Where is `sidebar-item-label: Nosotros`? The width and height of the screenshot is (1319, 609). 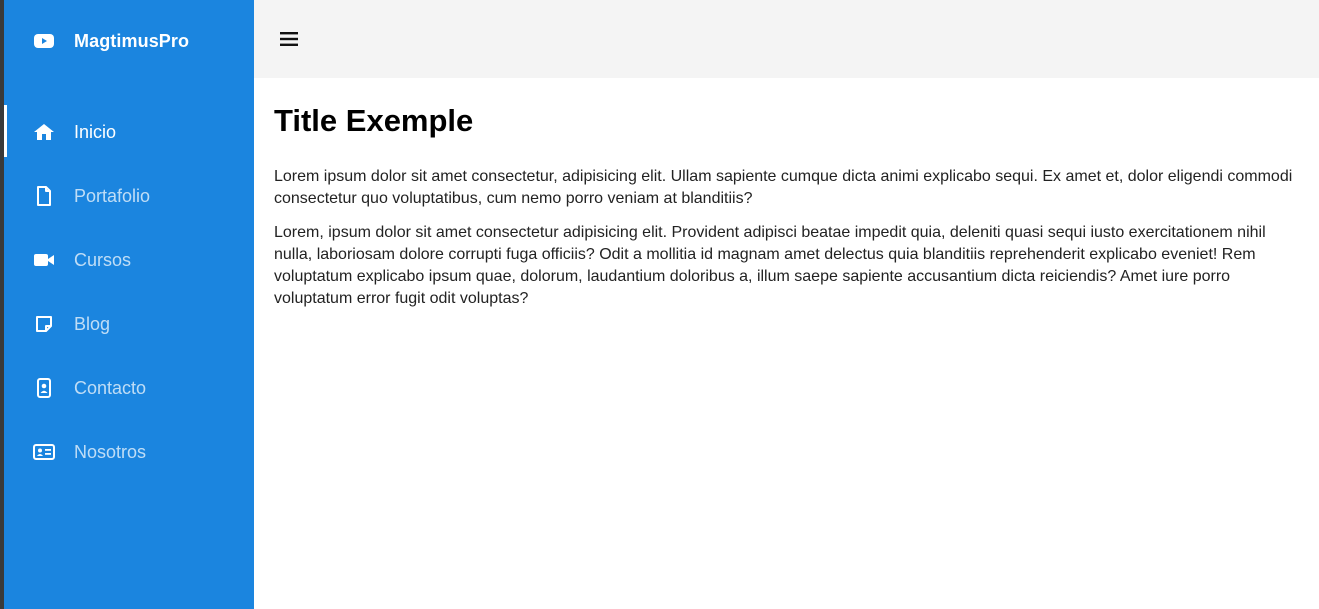
sidebar-item-label: Nosotros is located at coordinates (110, 451).